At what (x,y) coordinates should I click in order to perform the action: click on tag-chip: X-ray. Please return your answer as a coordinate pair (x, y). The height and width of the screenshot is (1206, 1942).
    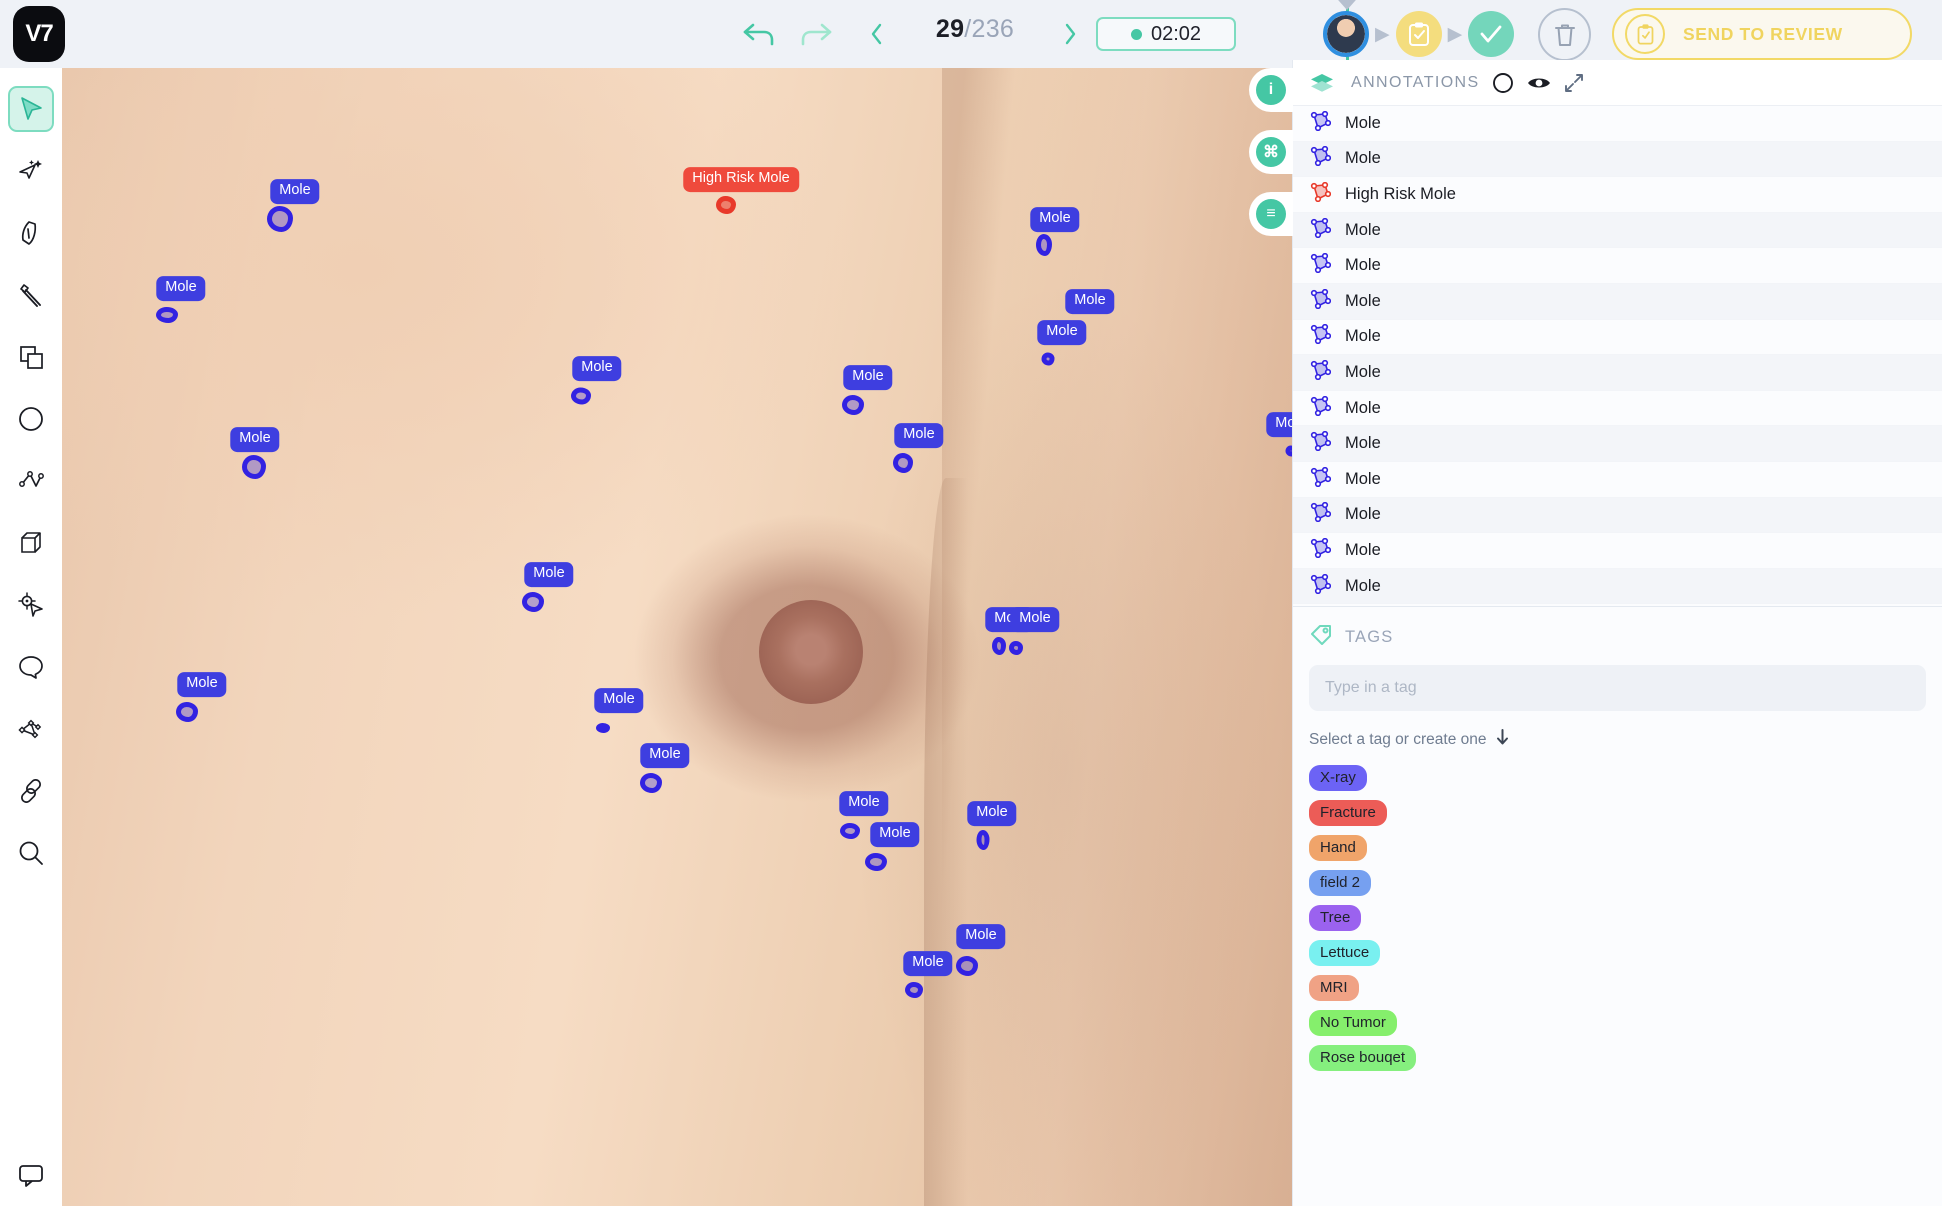
    Looking at the image, I should click on (1338, 778).